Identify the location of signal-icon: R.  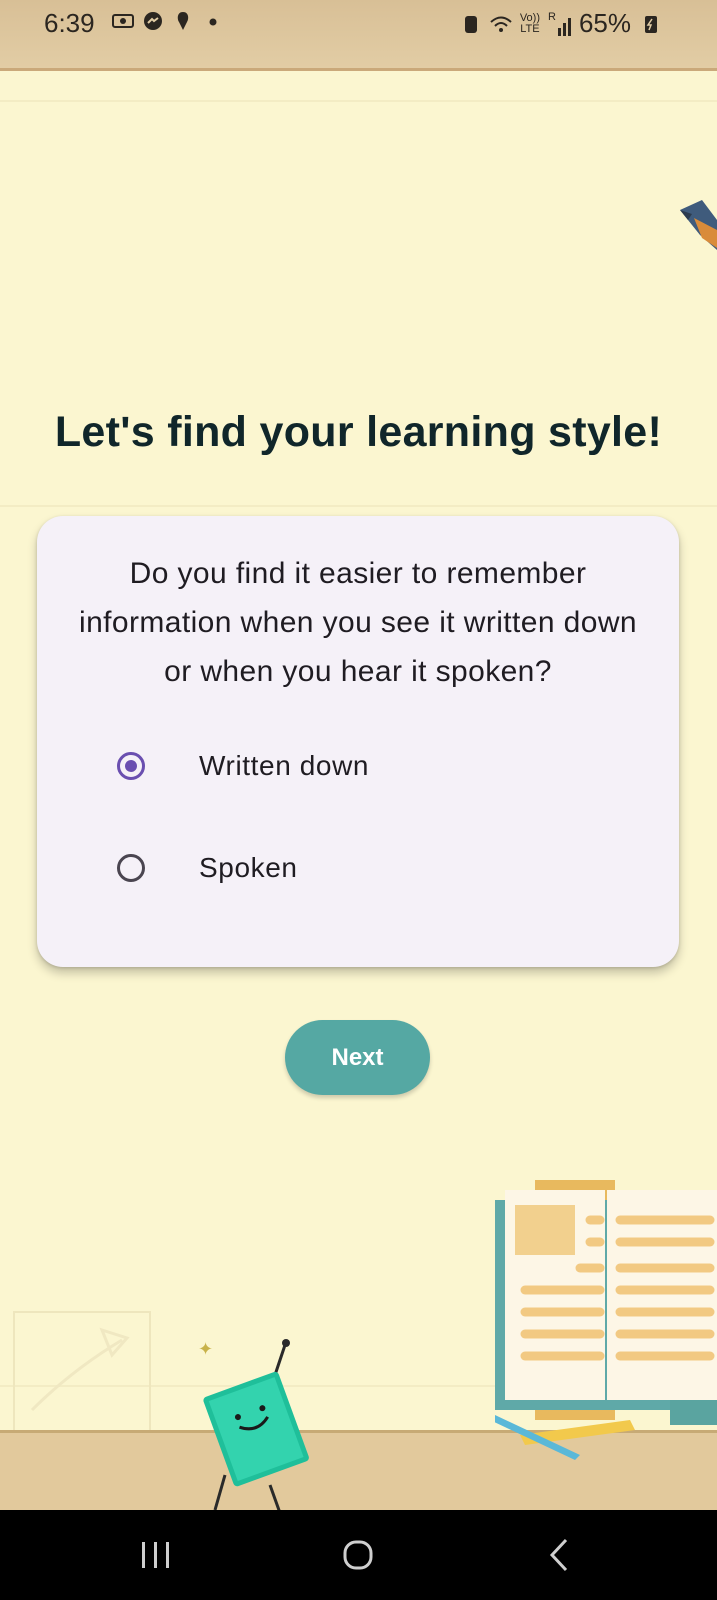
(559, 23).